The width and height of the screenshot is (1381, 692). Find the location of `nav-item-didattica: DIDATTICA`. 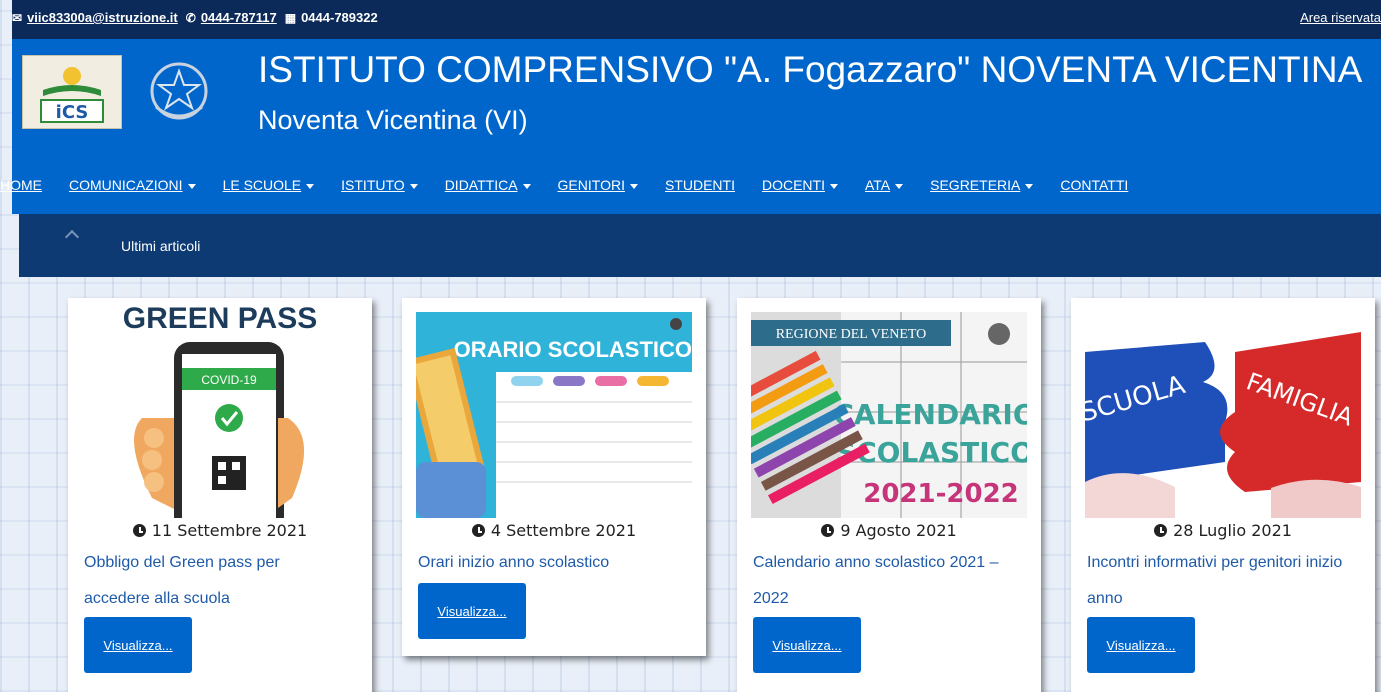

nav-item-didattica: DIDATTICA is located at coordinates (488, 185).